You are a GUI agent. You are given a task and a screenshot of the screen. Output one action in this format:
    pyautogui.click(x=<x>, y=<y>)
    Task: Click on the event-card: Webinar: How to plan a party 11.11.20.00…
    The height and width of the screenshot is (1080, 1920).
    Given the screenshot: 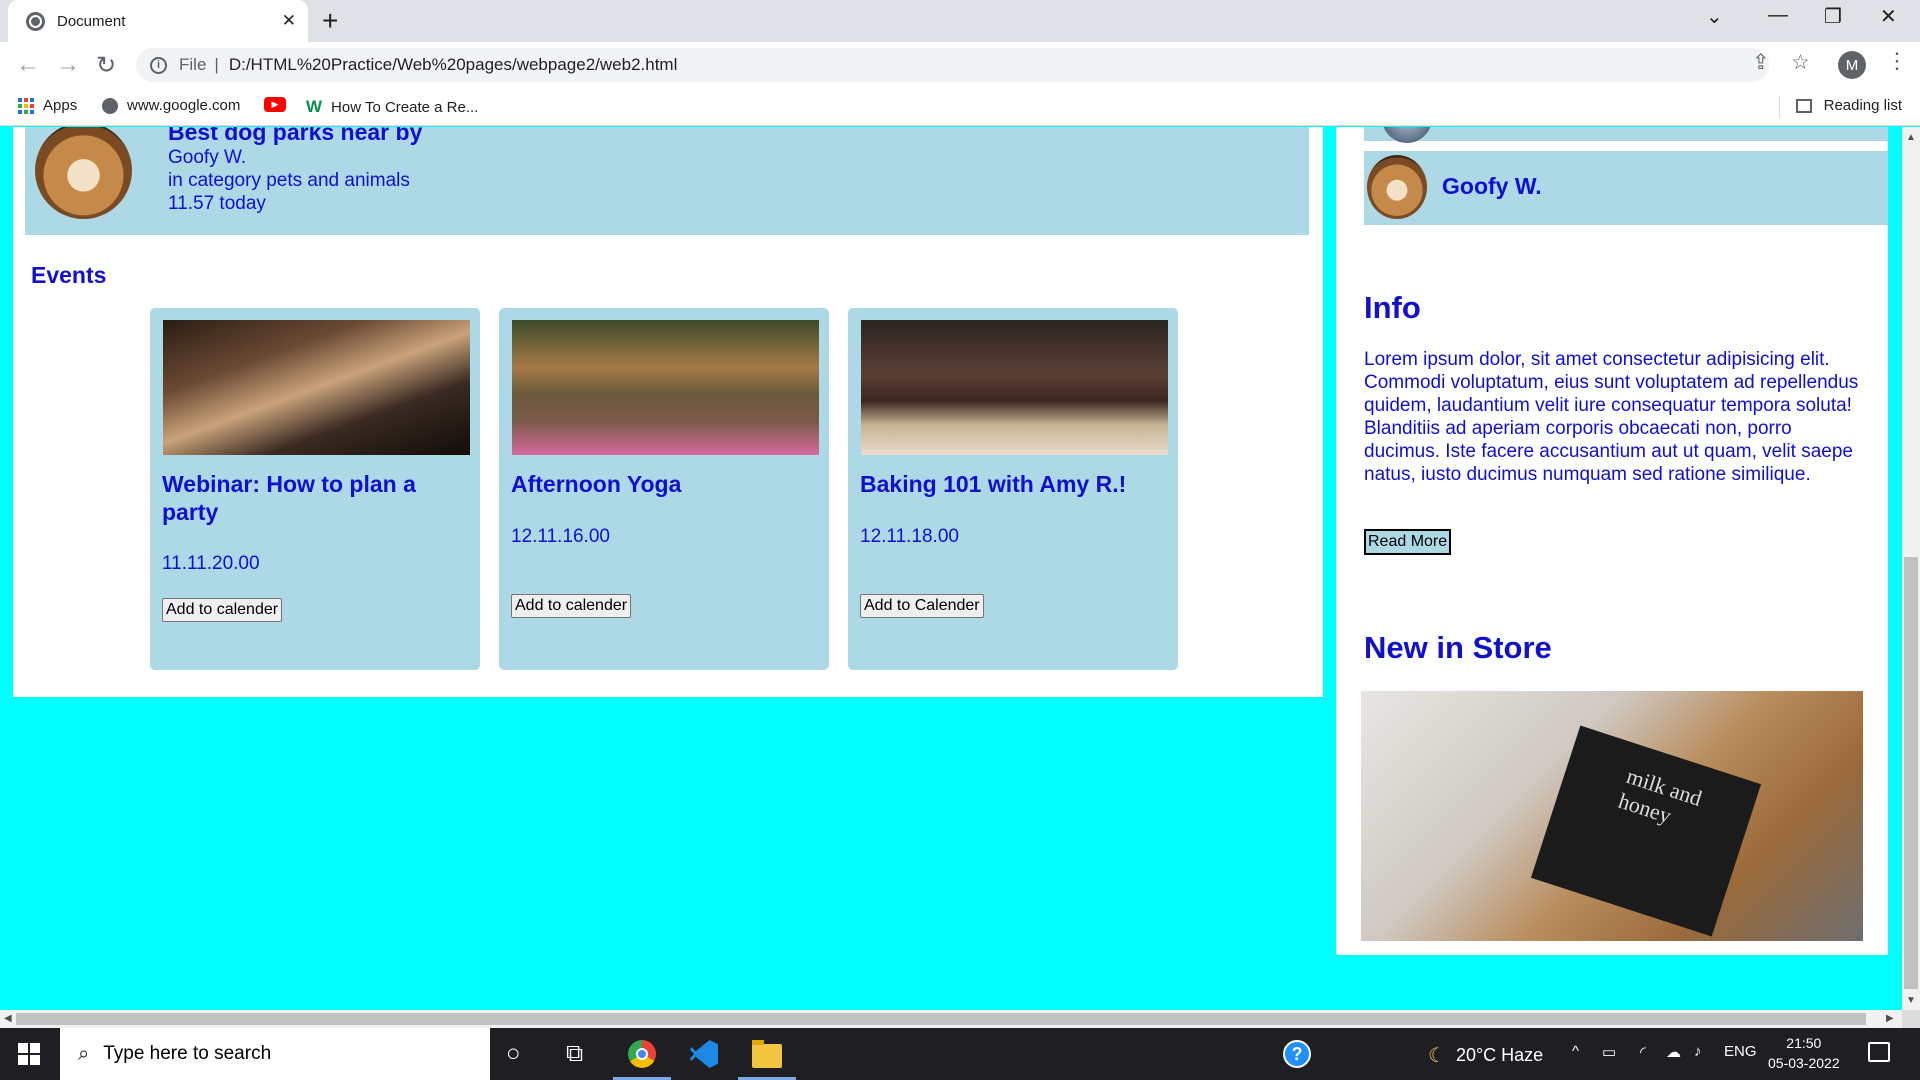 What is the action you would take?
    pyautogui.click(x=315, y=489)
    